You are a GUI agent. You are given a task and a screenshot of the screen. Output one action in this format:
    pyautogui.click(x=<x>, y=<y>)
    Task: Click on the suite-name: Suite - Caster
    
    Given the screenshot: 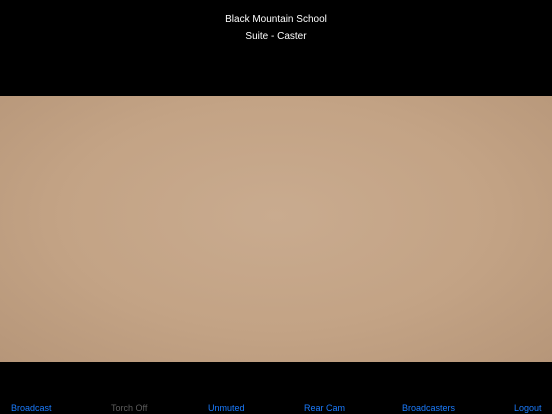 What is the action you would take?
    pyautogui.click(x=276, y=36)
    